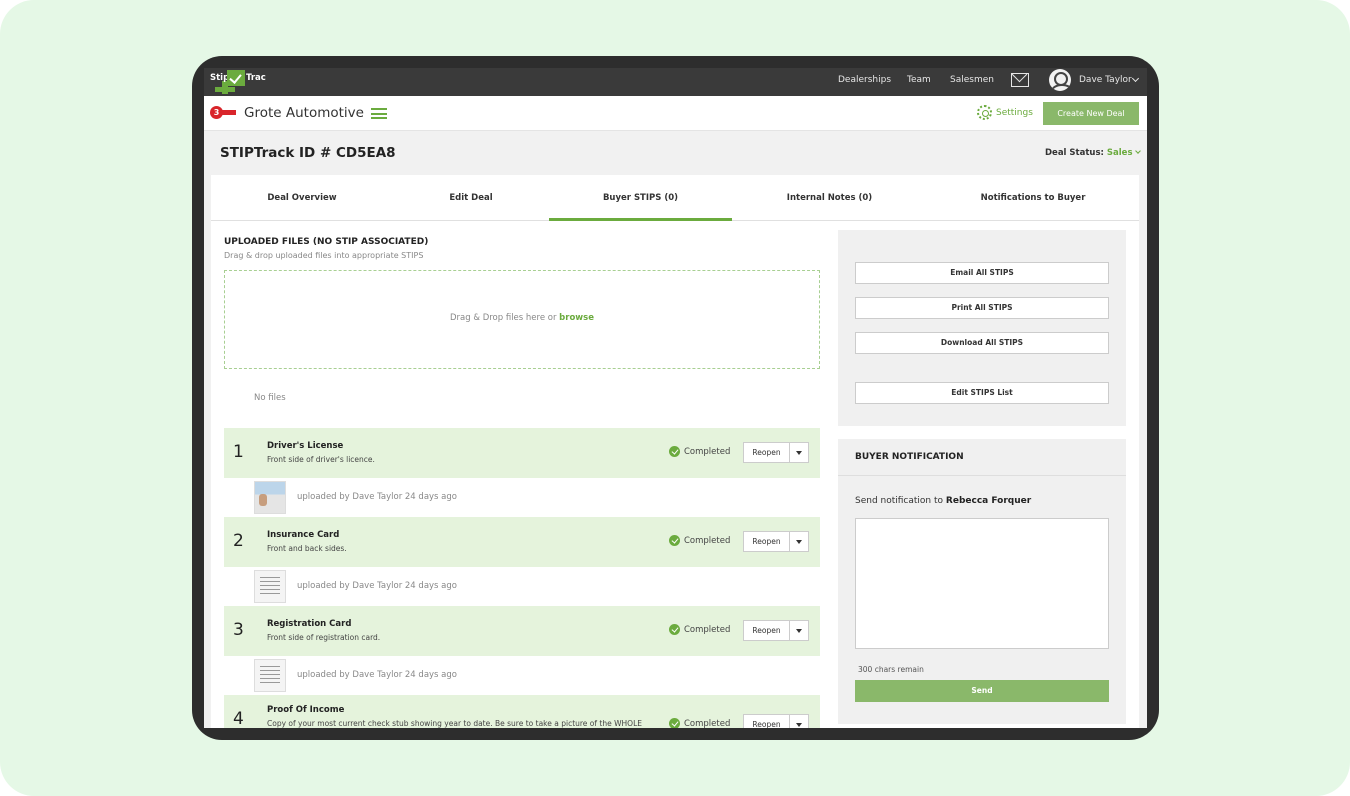 The width and height of the screenshot is (1350, 796). I want to click on tab-internal-notes: Internal Notes (0), so click(829, 198).